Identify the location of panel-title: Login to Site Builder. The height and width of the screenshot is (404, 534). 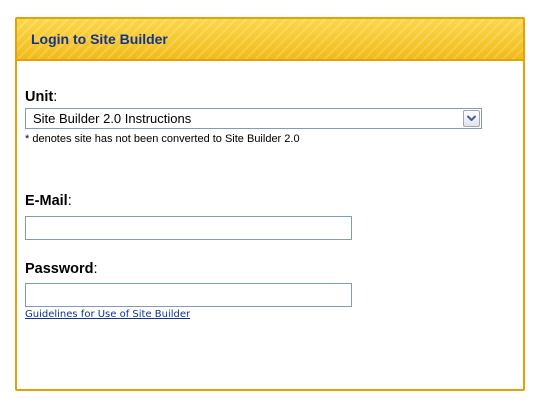
(99, 39).